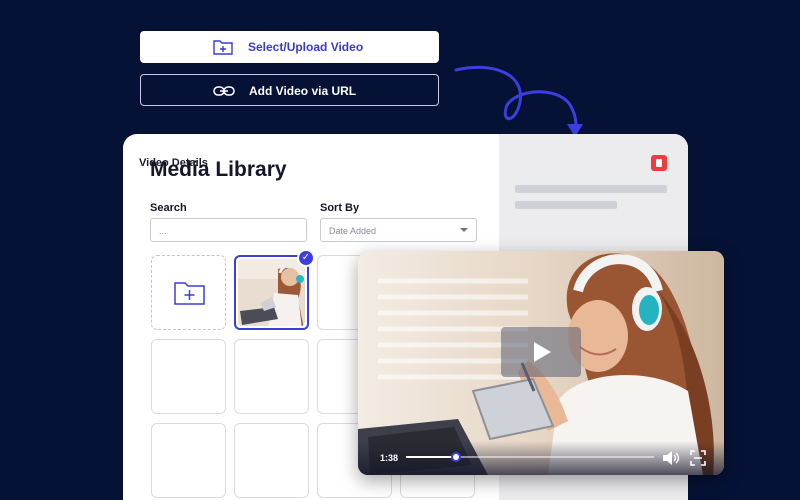  I want to click on play-icon, so click(542, 352).